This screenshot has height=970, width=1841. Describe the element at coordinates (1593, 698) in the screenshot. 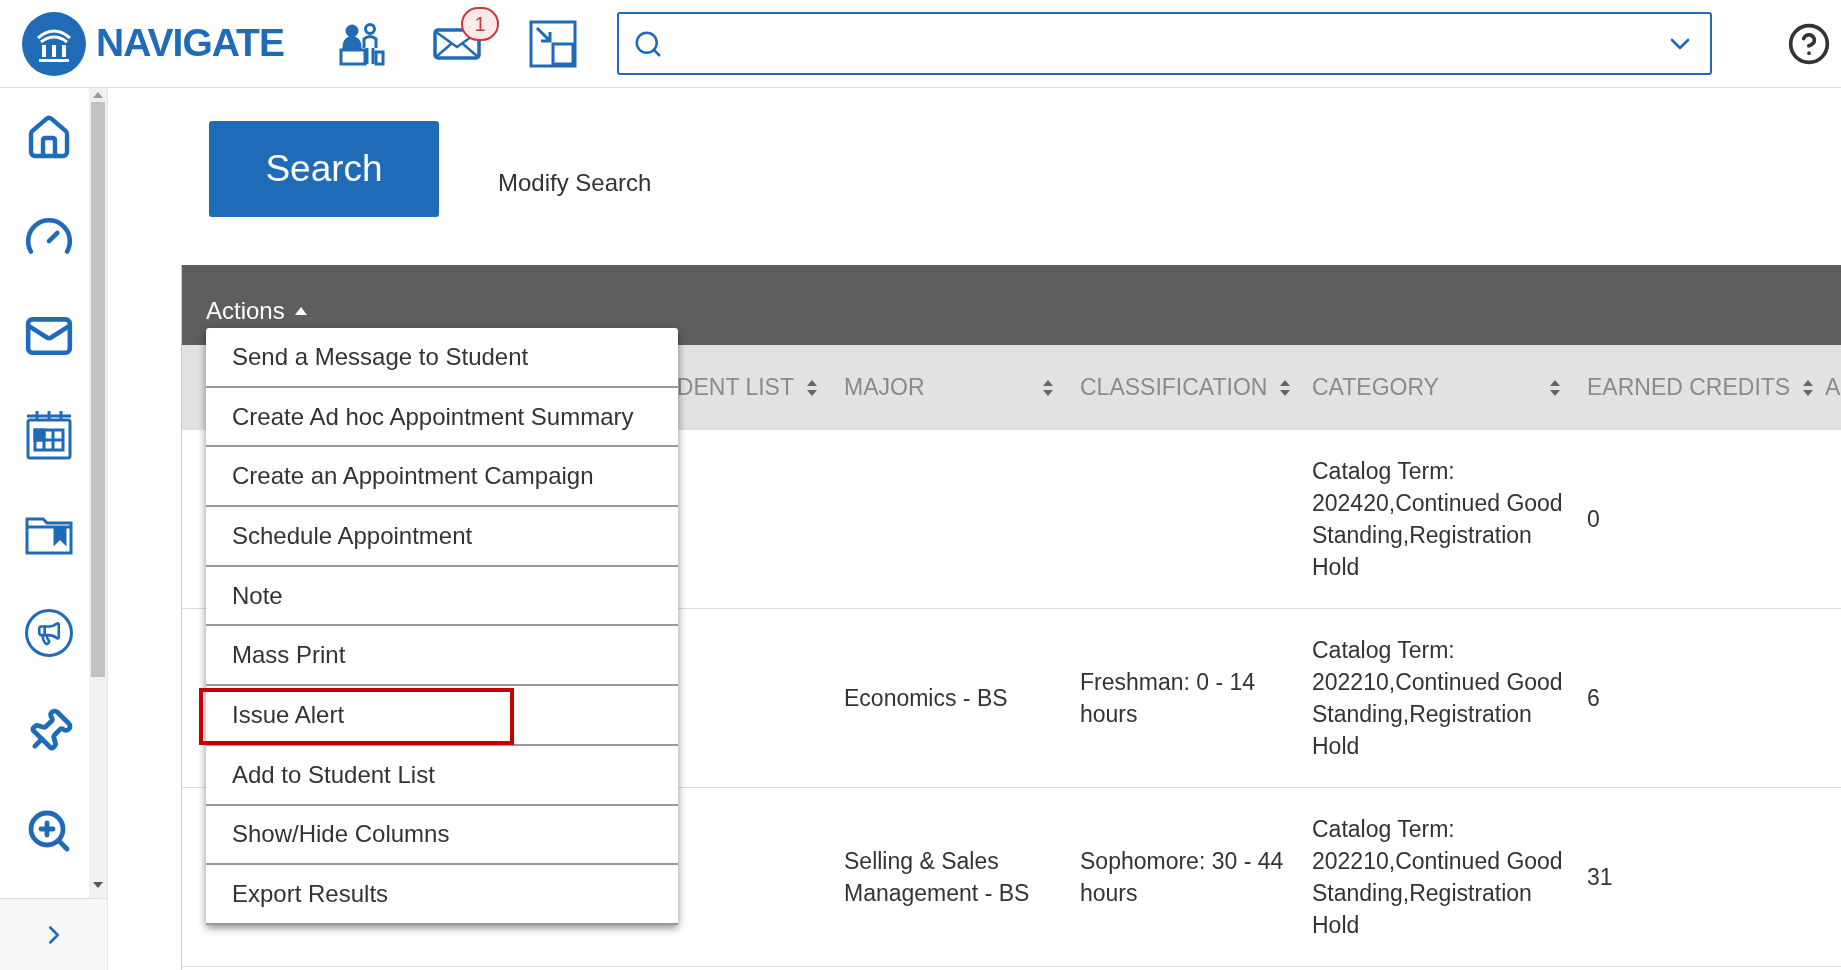

I see `table-cell: 6` at that location.